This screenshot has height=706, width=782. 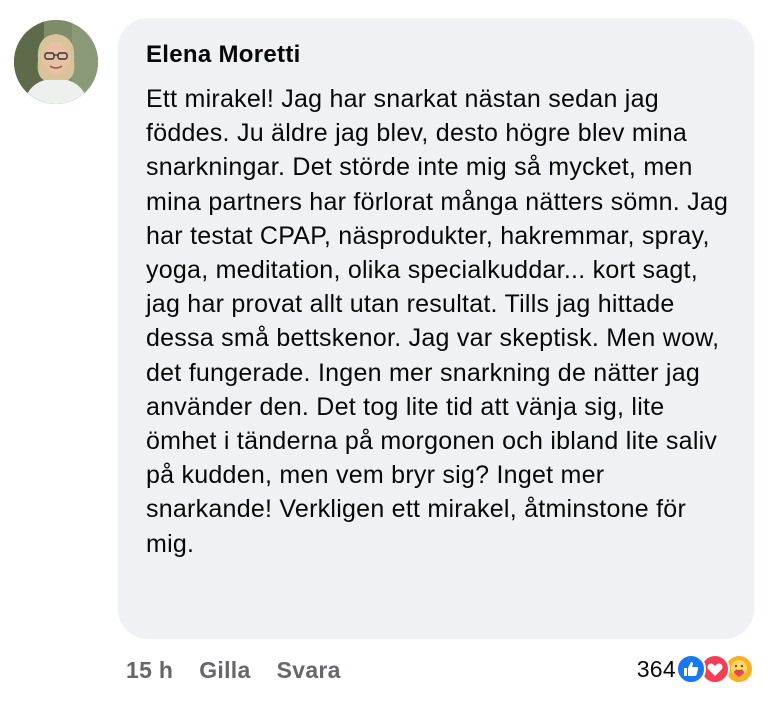 I want to click on reply-button: Svara, so click(x=309, y=670).